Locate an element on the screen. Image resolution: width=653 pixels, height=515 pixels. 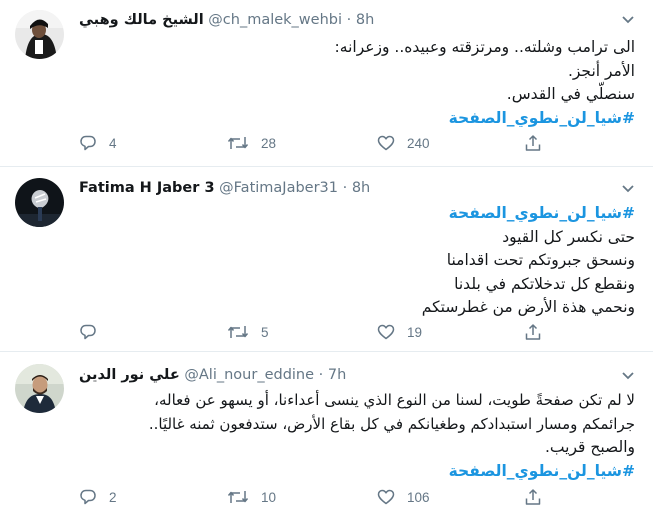
reply-count: 4 is located at coordinates (113, 143).